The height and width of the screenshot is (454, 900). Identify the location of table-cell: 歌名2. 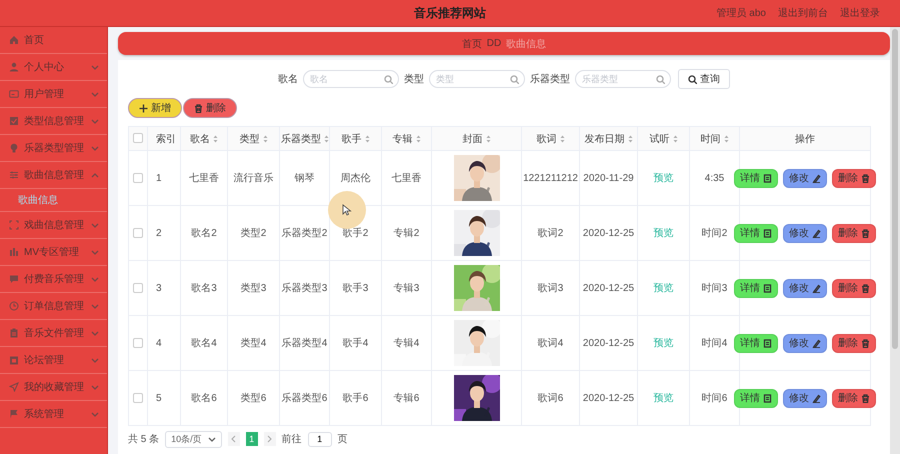
(204, 233).